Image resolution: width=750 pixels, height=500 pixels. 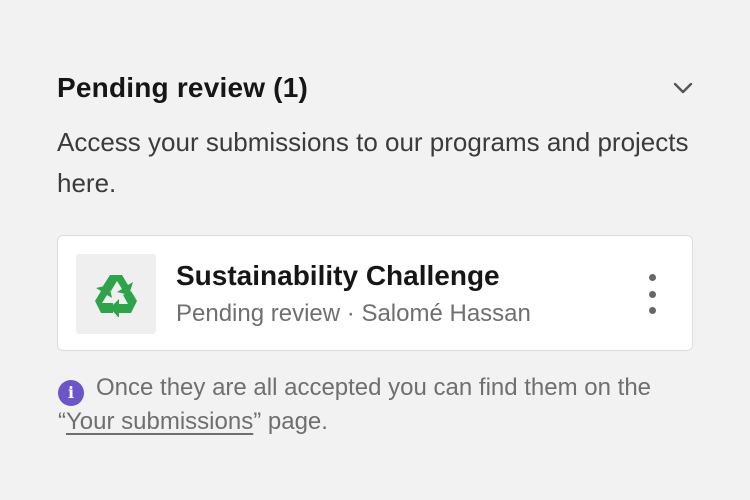 What do you see at coordinates (375, 88) in the screenshot?
I see `section-header: Pending review (1)` at bounding box center [375, 88].